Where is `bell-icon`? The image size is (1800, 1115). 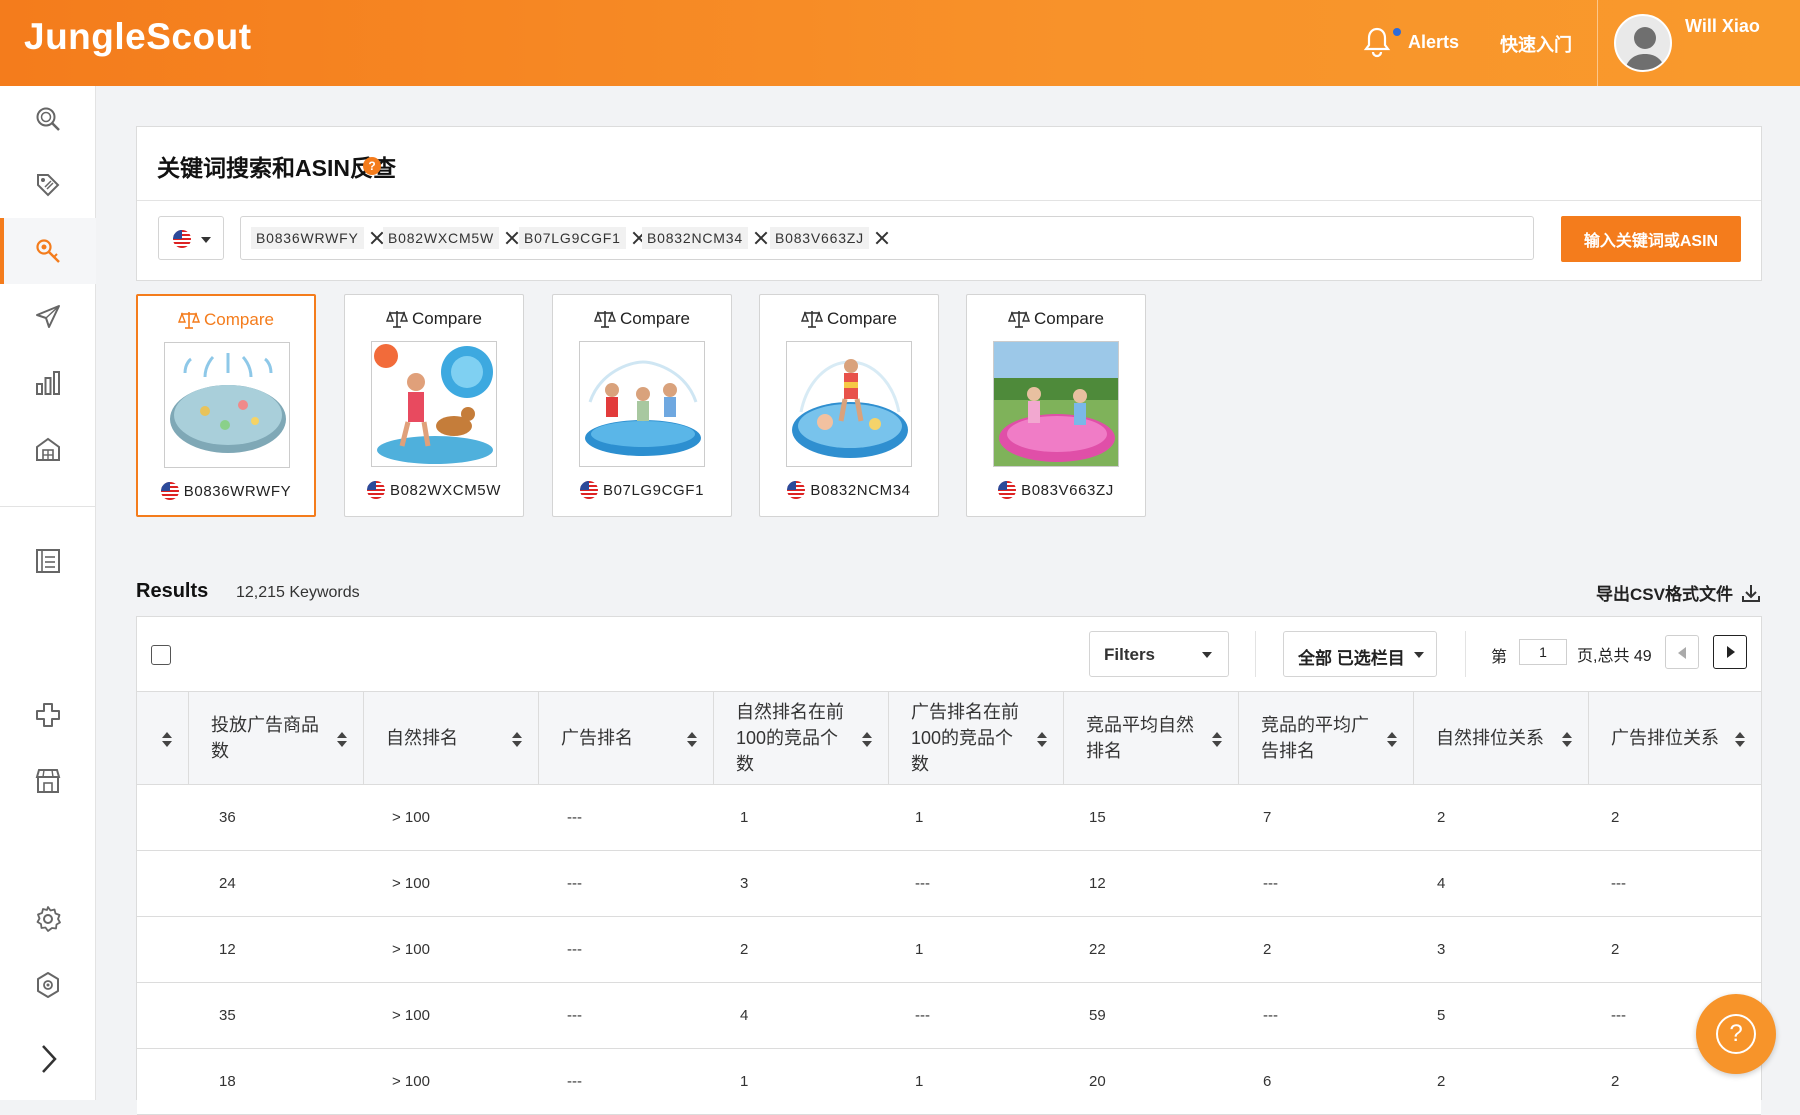
bell-icon is located at coordinates (1377, 42).